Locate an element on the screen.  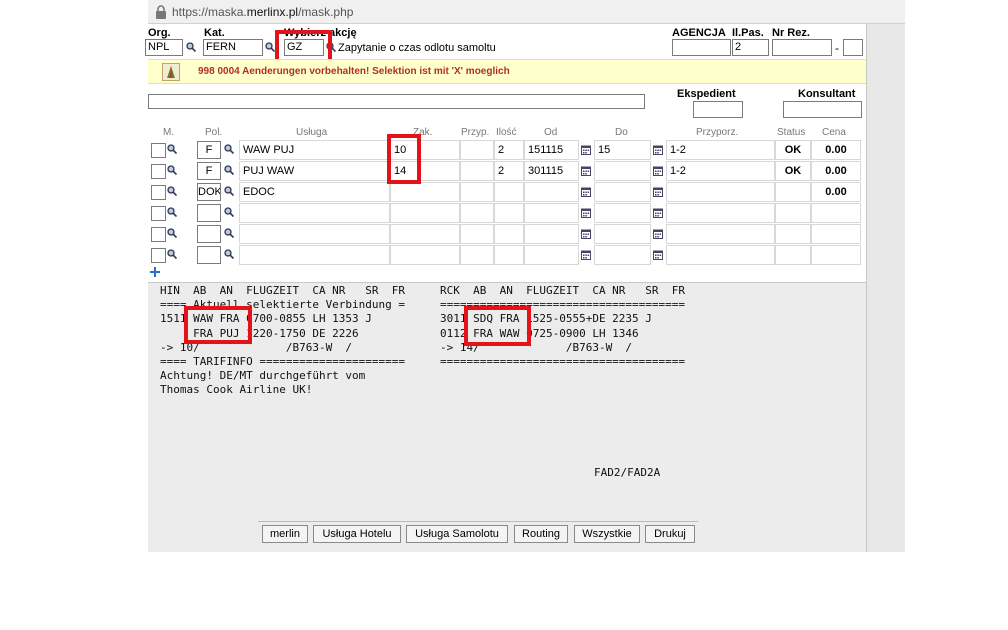
routing-button: Routing is located at coordinates (541, 534).